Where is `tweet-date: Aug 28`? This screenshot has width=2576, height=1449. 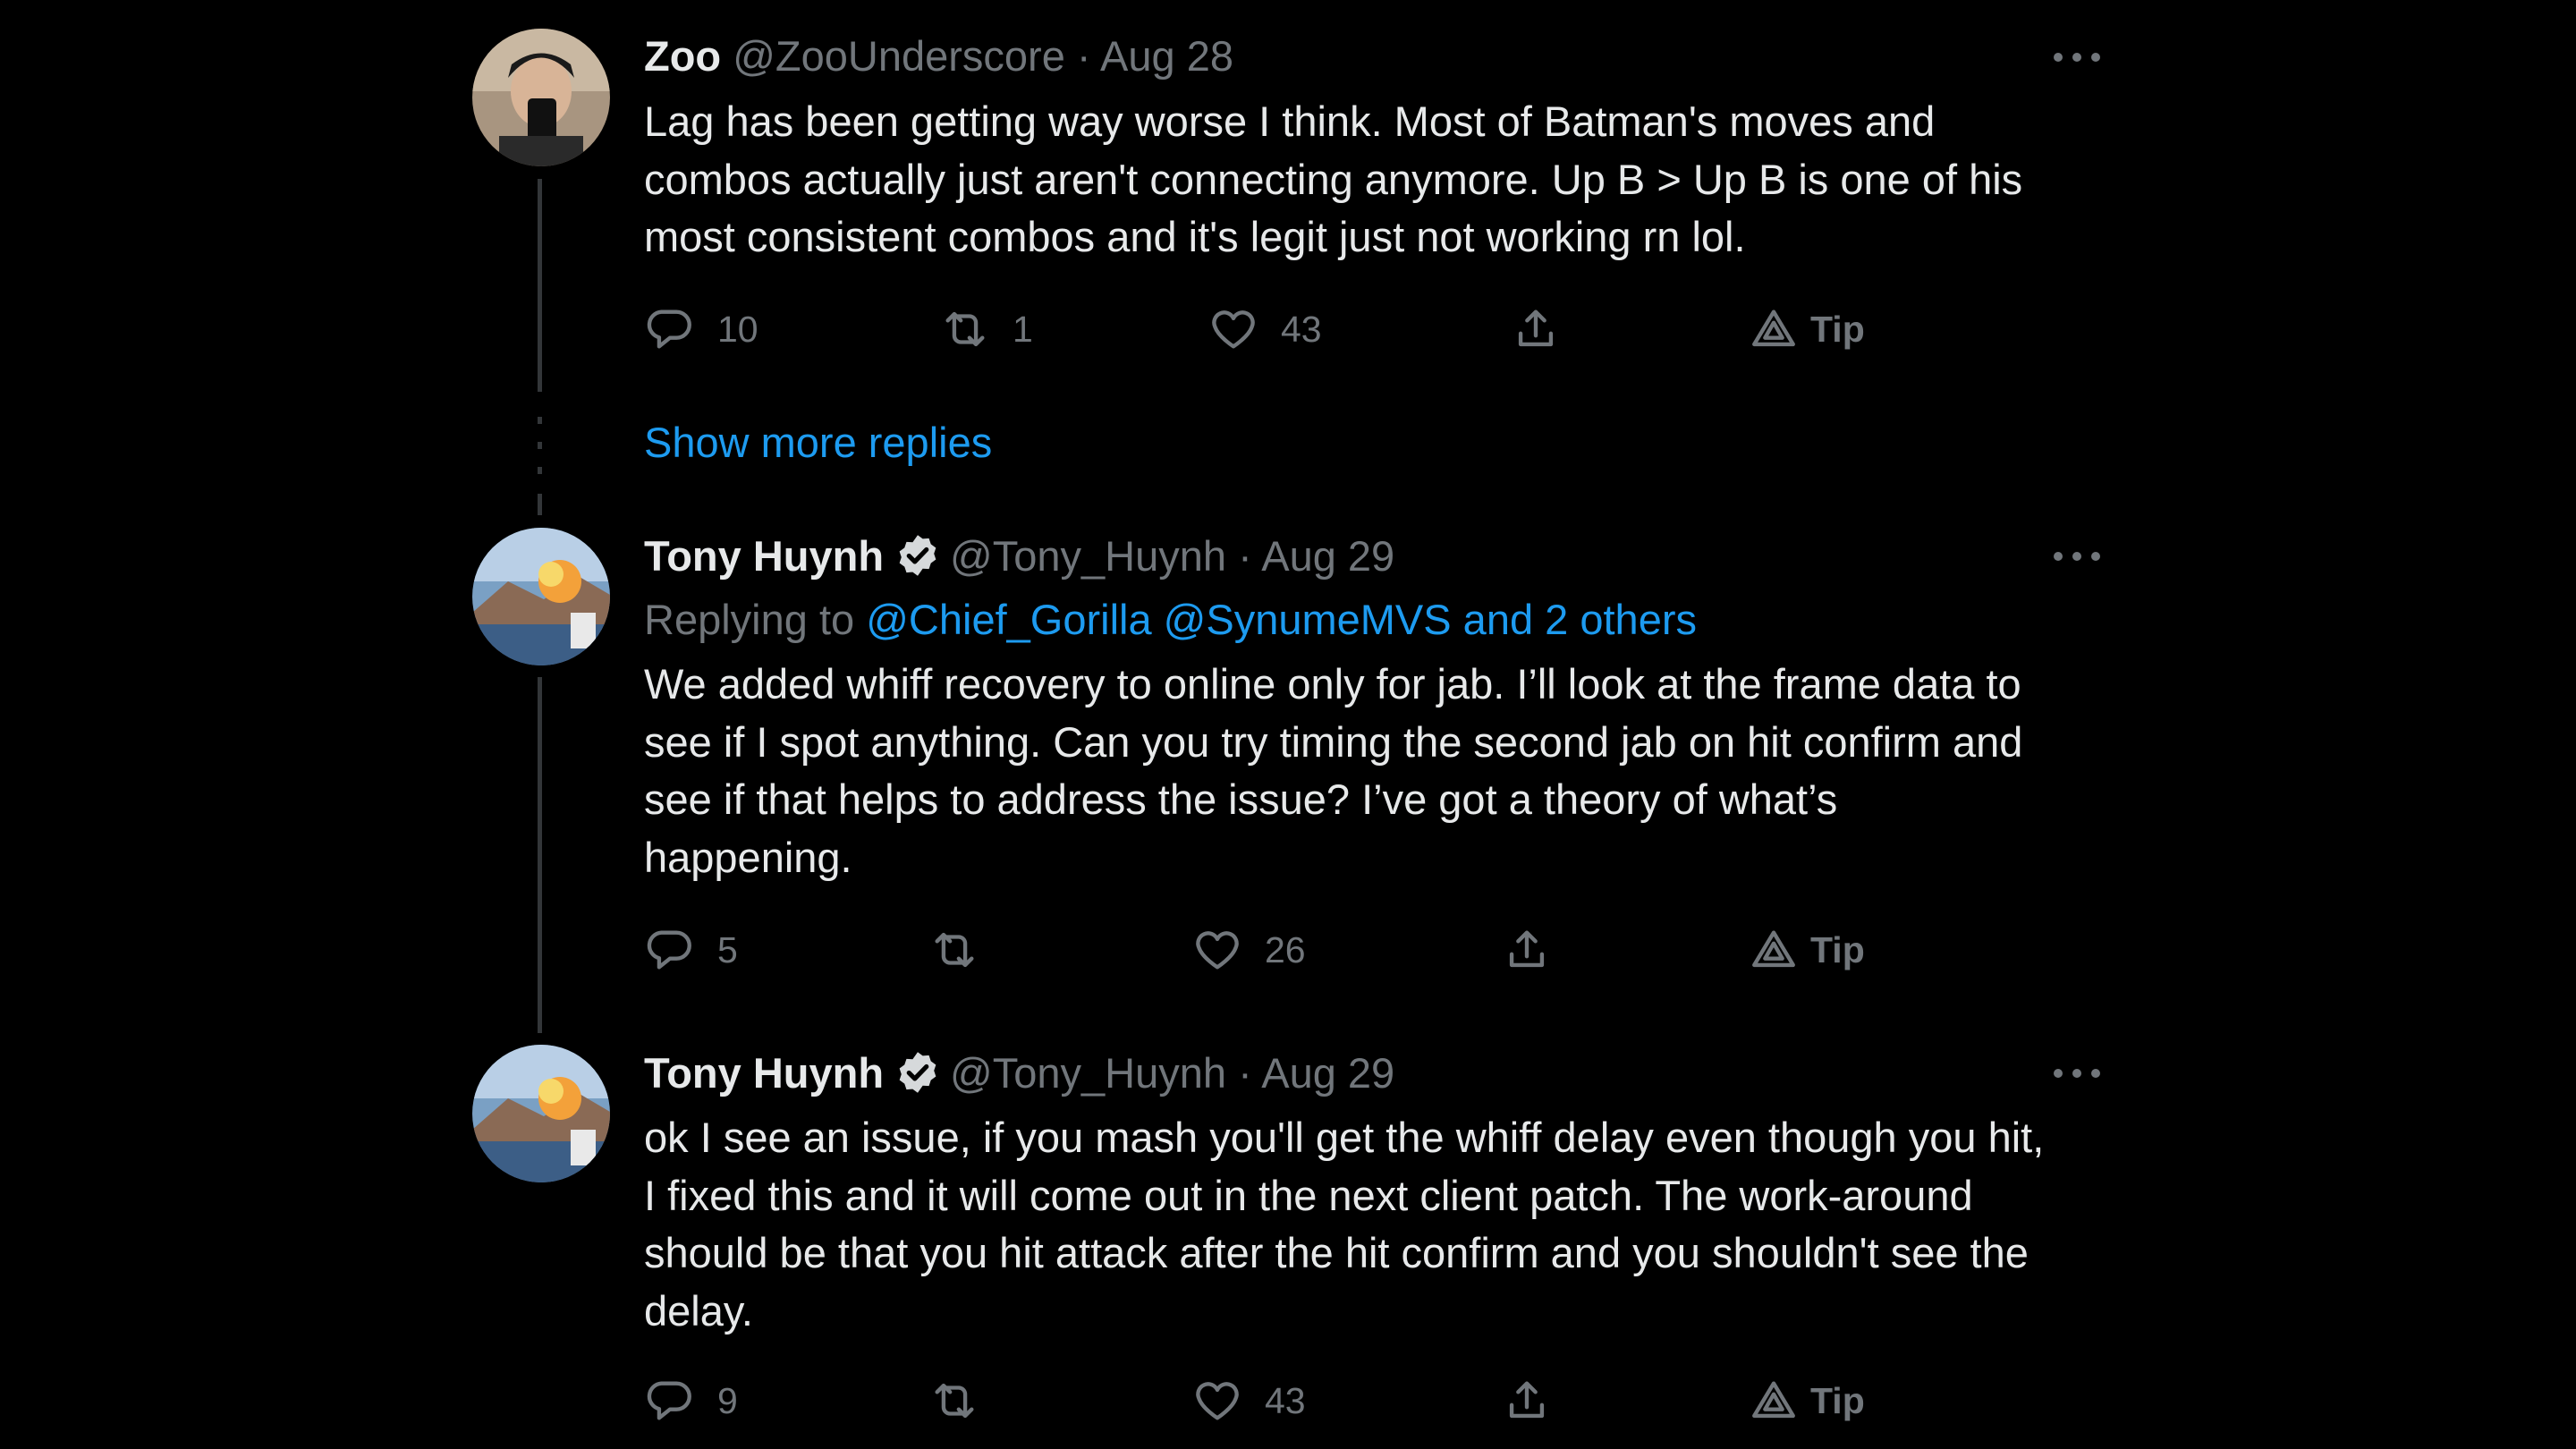
tweet-date: Aug 28 is located at coordinates (1166, 56).